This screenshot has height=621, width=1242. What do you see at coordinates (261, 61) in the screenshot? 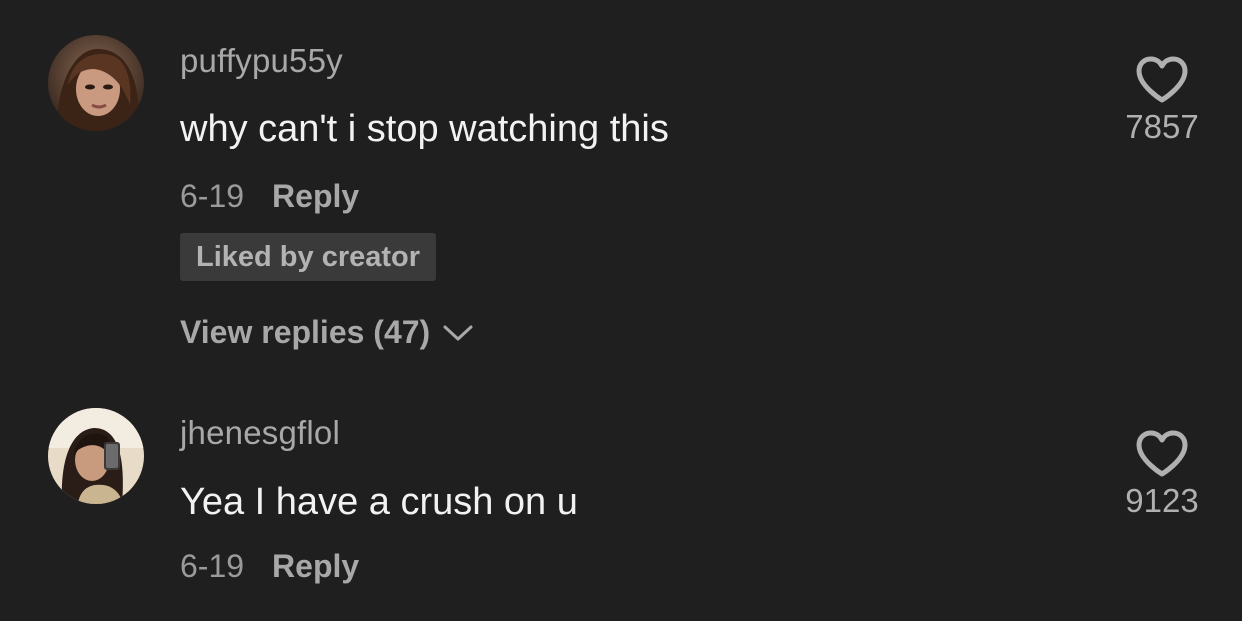
I see `comment-username: puffypu55y` at bounding box center [261, 61].